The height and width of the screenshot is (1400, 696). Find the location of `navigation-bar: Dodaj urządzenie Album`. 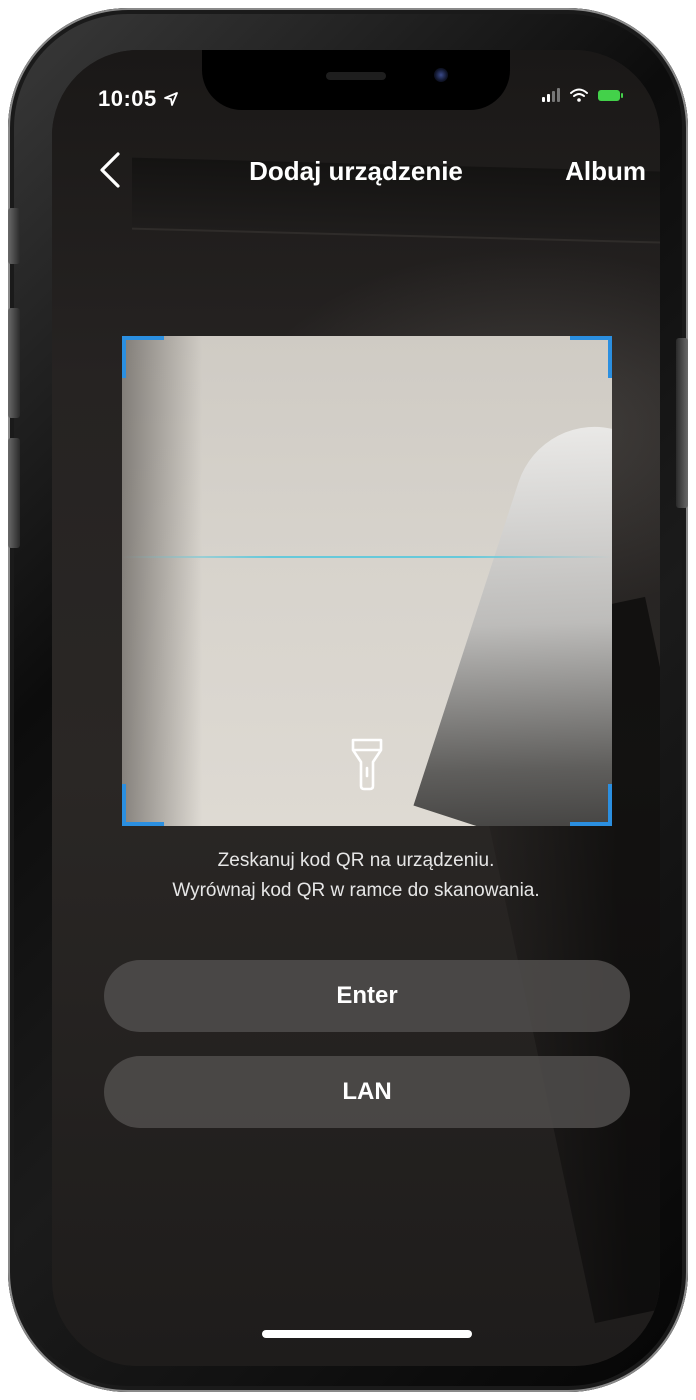

navigation-bar: Dodaj urządzenie Album is located at coordinates (356, 172).